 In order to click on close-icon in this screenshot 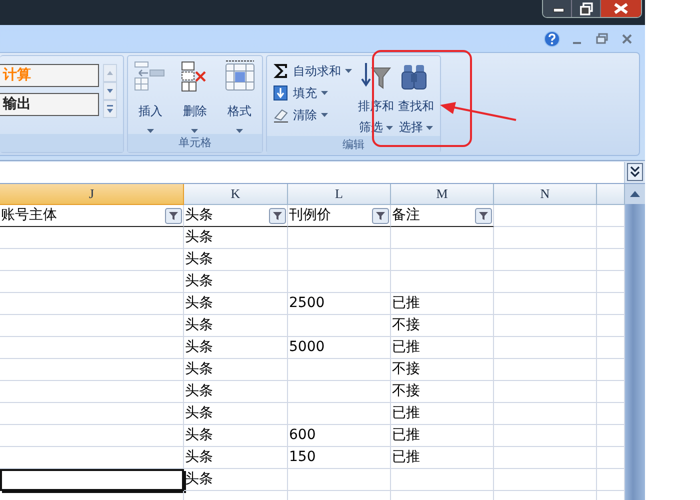, I will do `click(621, 8)`.